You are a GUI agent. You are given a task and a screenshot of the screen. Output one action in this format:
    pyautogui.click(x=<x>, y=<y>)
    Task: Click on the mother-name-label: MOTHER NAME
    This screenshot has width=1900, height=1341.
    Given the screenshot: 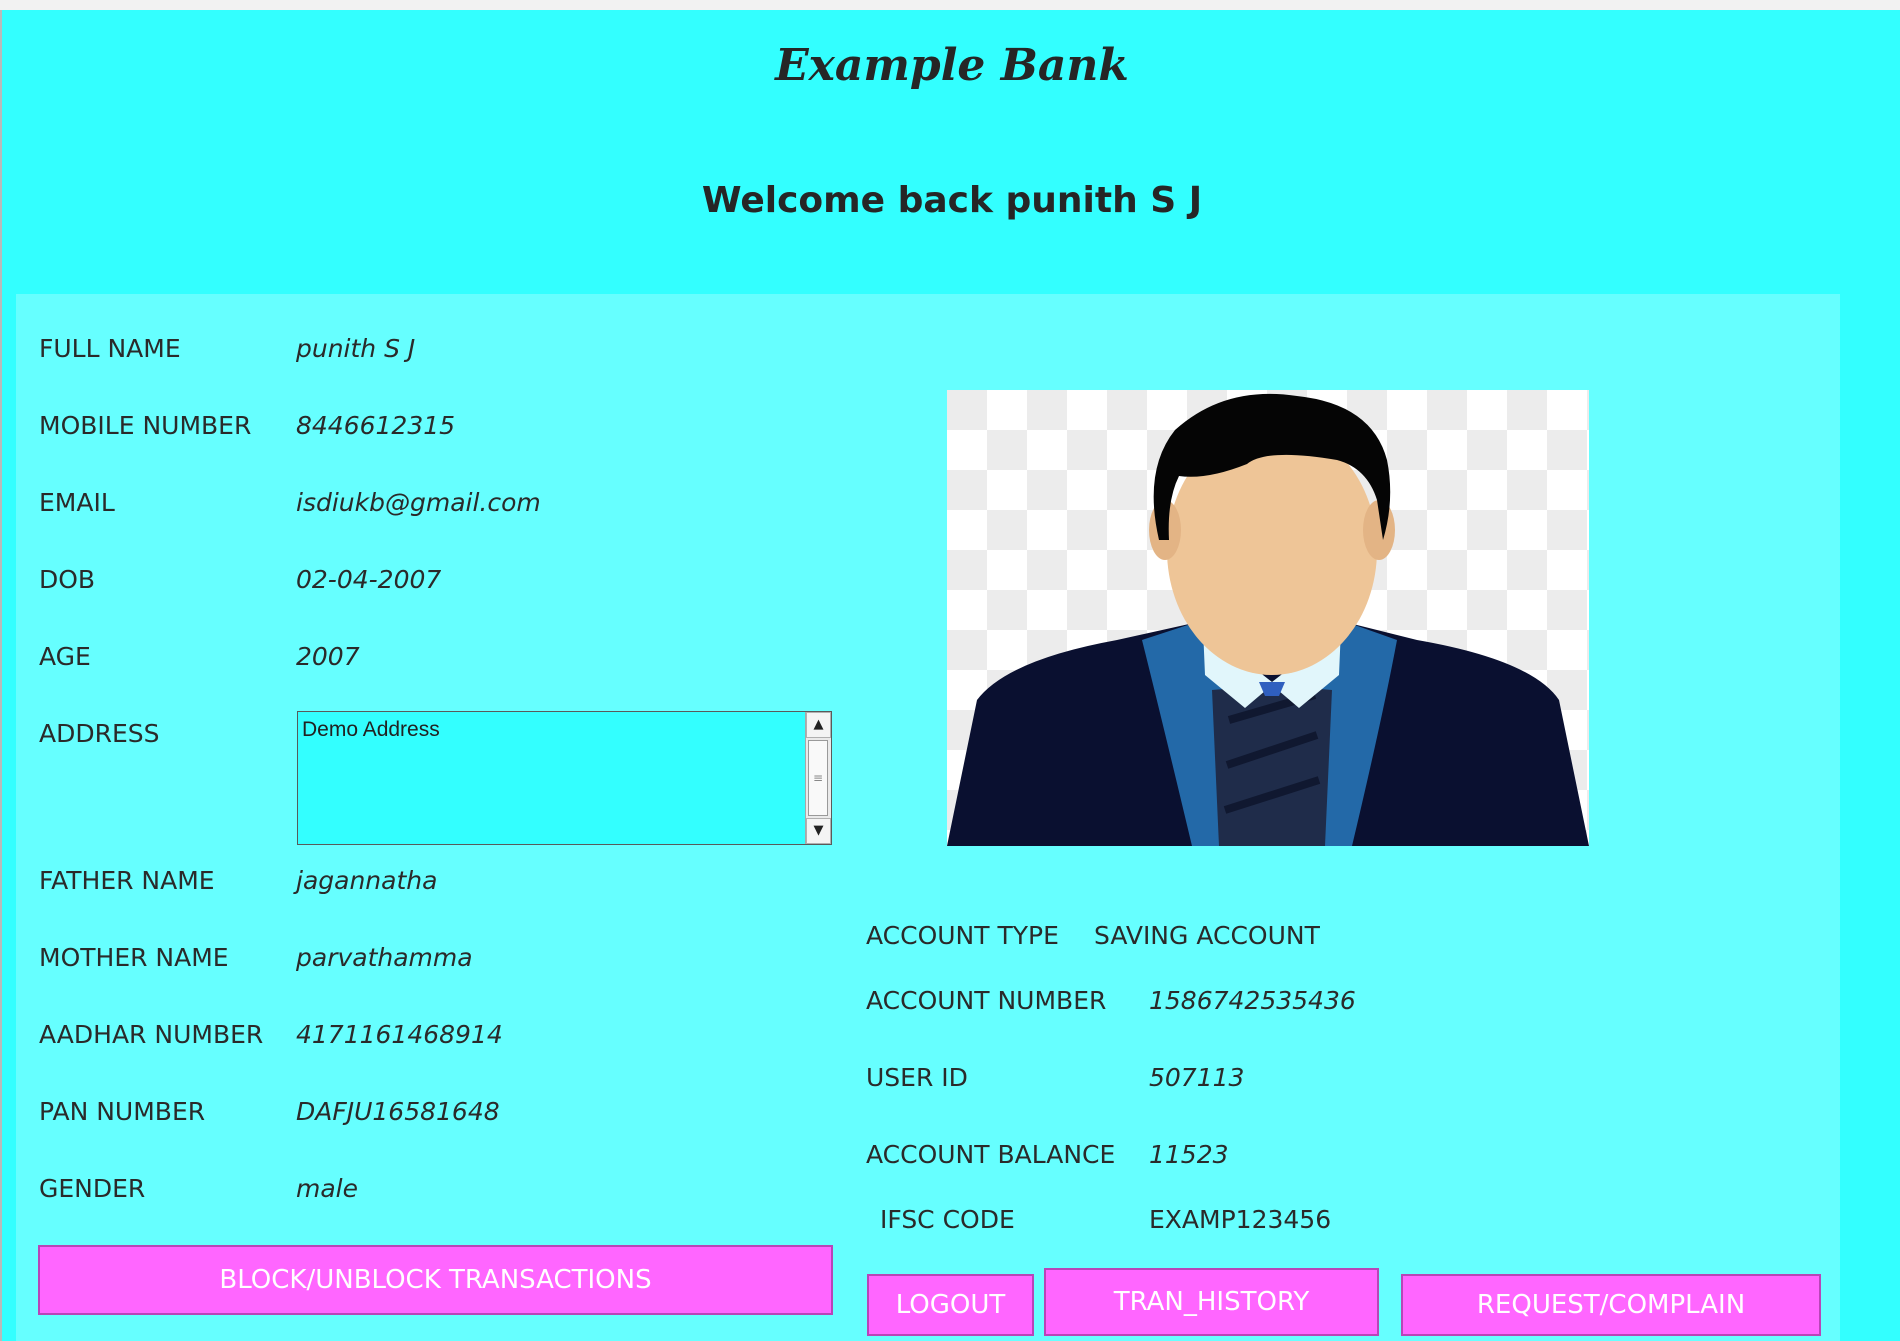 What is the action you would take?
    pyautogui.click(x=134, y=957)
    